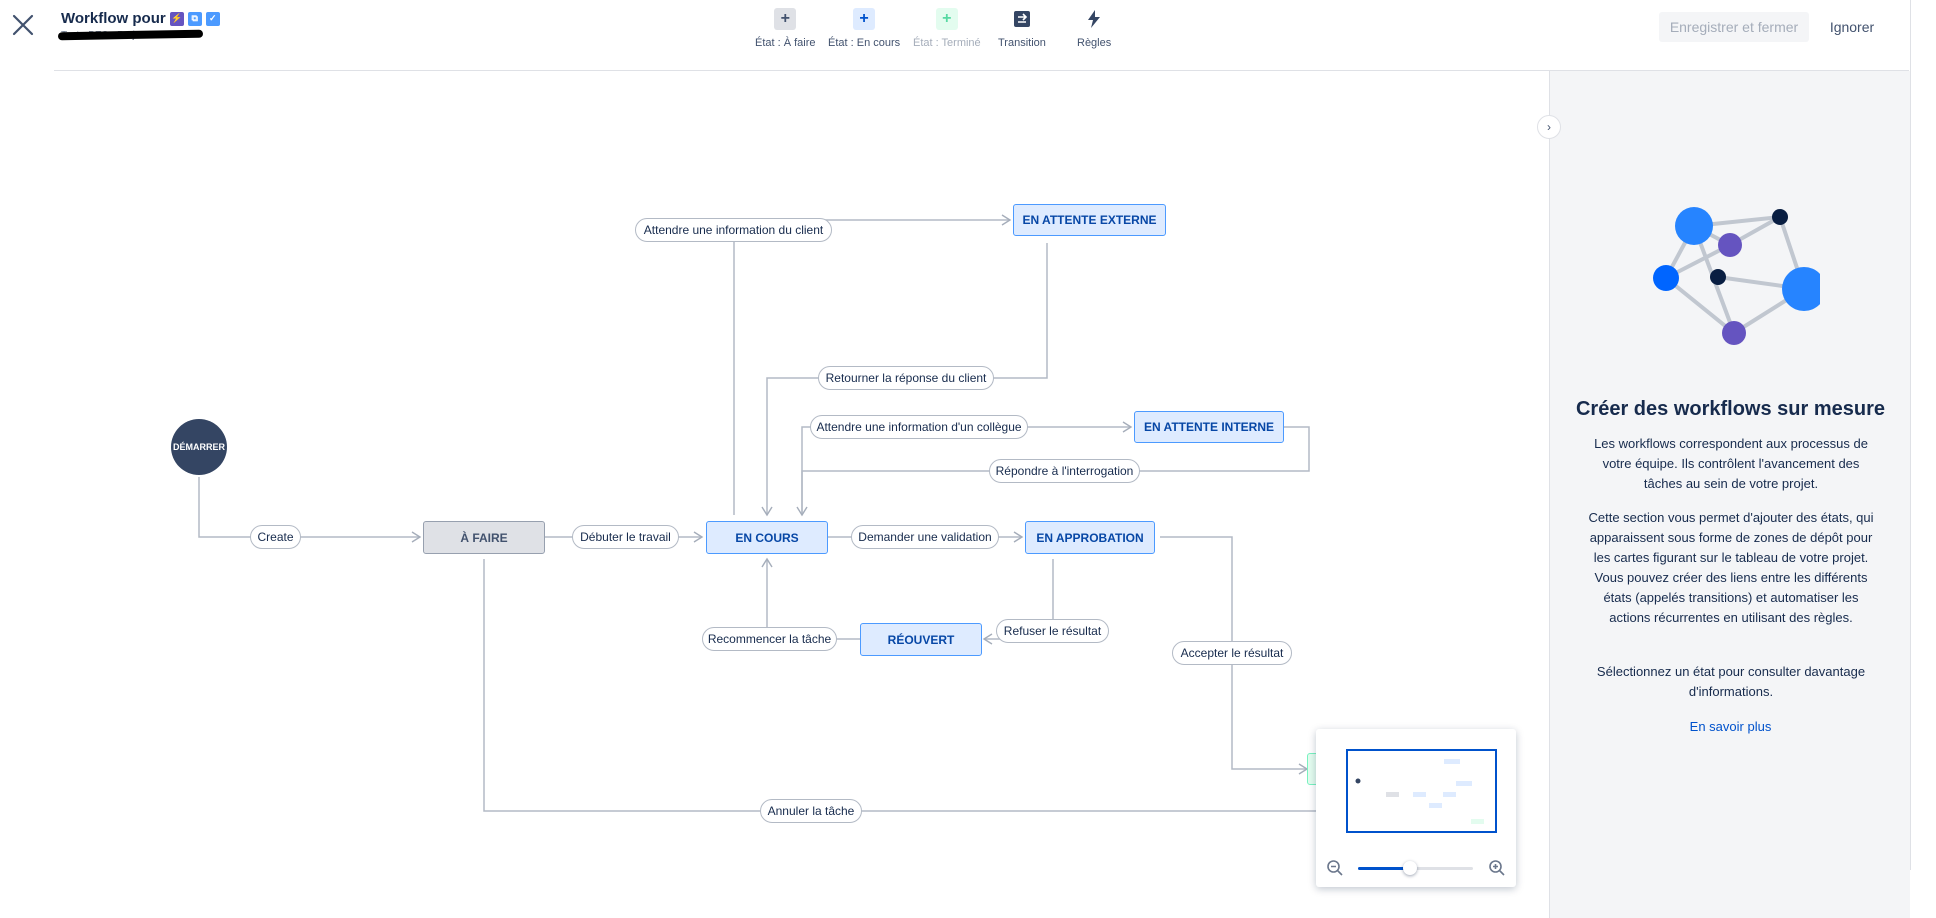  Describe the element at coordinates (1094, 19) in the screenshot. I see `lightning-icon` at that location.